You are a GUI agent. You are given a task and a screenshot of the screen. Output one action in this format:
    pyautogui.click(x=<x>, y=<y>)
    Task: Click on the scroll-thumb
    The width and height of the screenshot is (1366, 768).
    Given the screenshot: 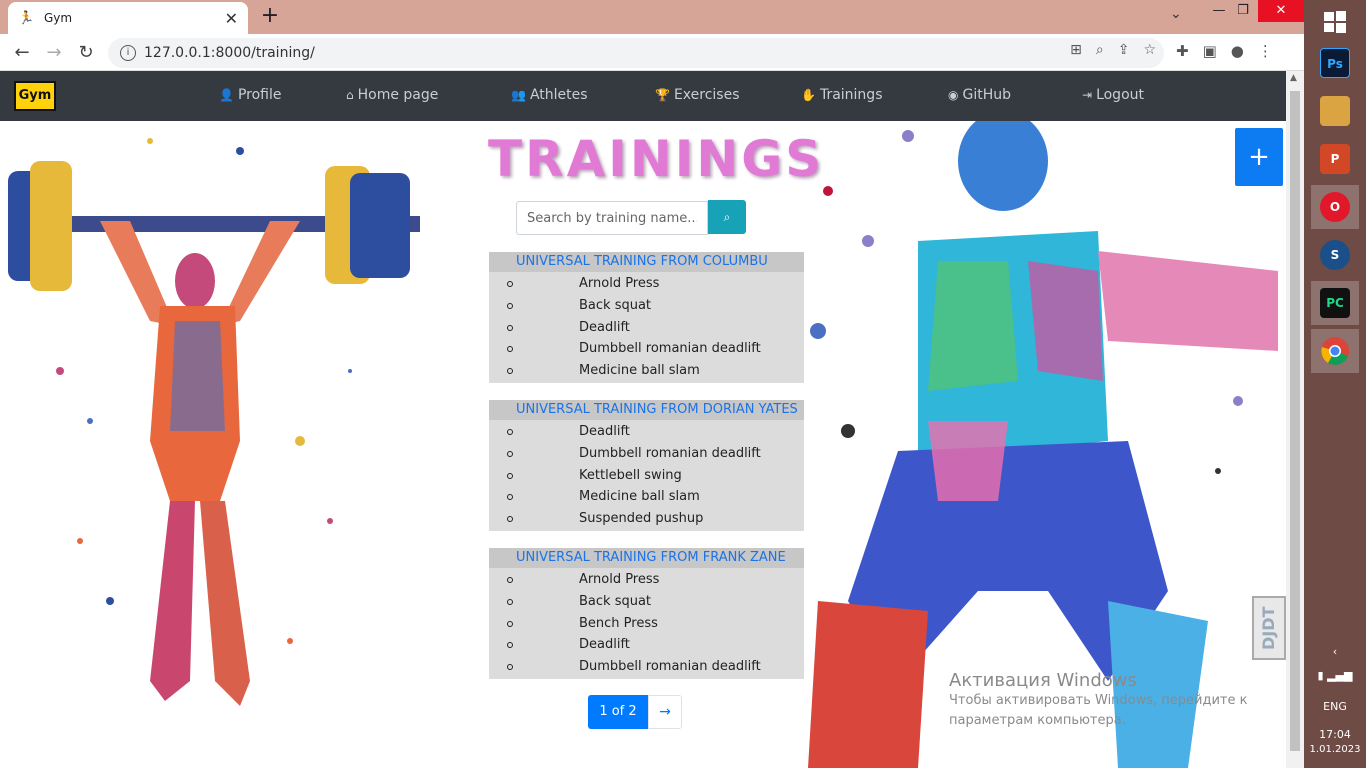 What is the action you would take?
    pyautogui.click(x=1295, y=421)
    